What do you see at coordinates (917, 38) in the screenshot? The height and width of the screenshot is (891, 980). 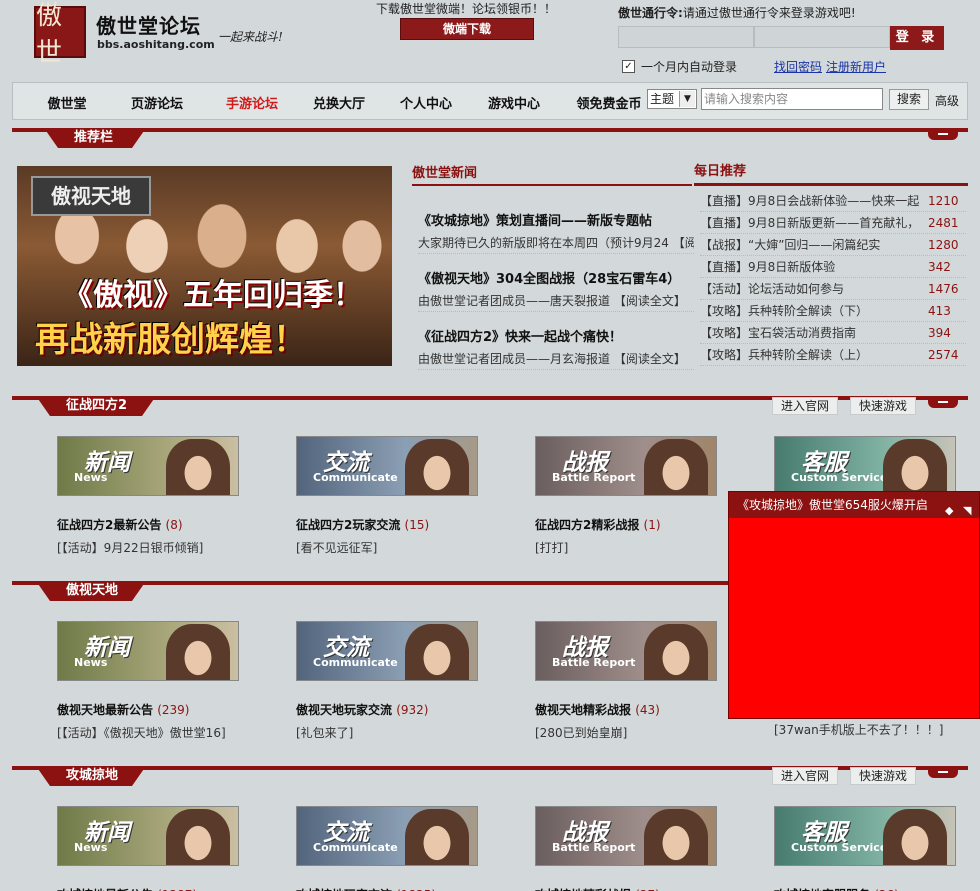 I see `login-button: 登 录` at bounding box center [917, 38].